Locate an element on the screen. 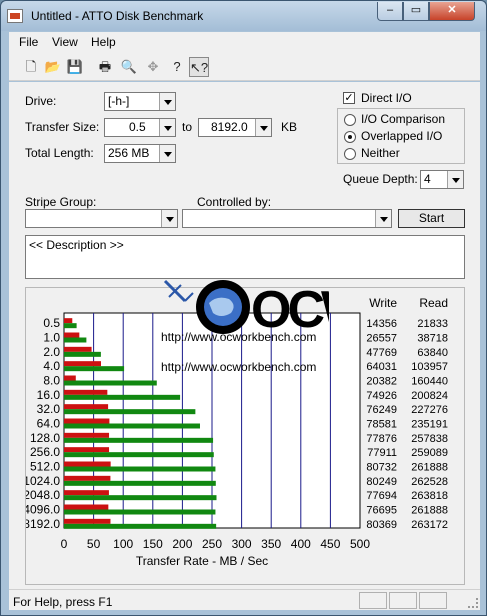 Image resolution: width=487 pixels, height=616 pixels. y-tick-label: 128.0 is located at coordinates (45, 438).